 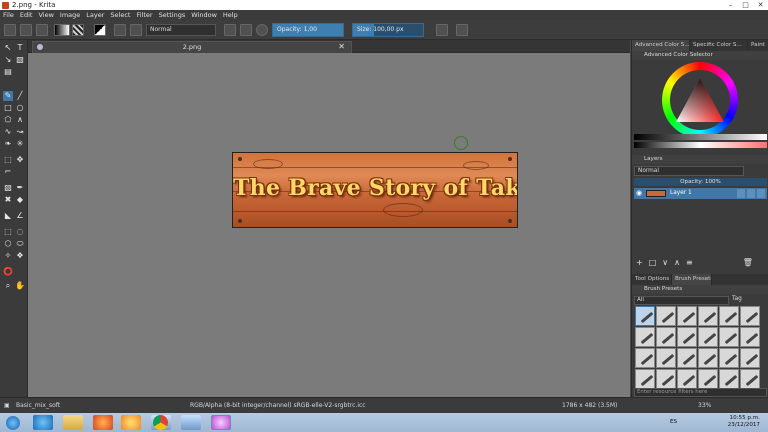 What do you see at coordinates (20, 200) in the screenshot?
I see `fill-tool-icon: ◆` at bounding box center [20, 200].